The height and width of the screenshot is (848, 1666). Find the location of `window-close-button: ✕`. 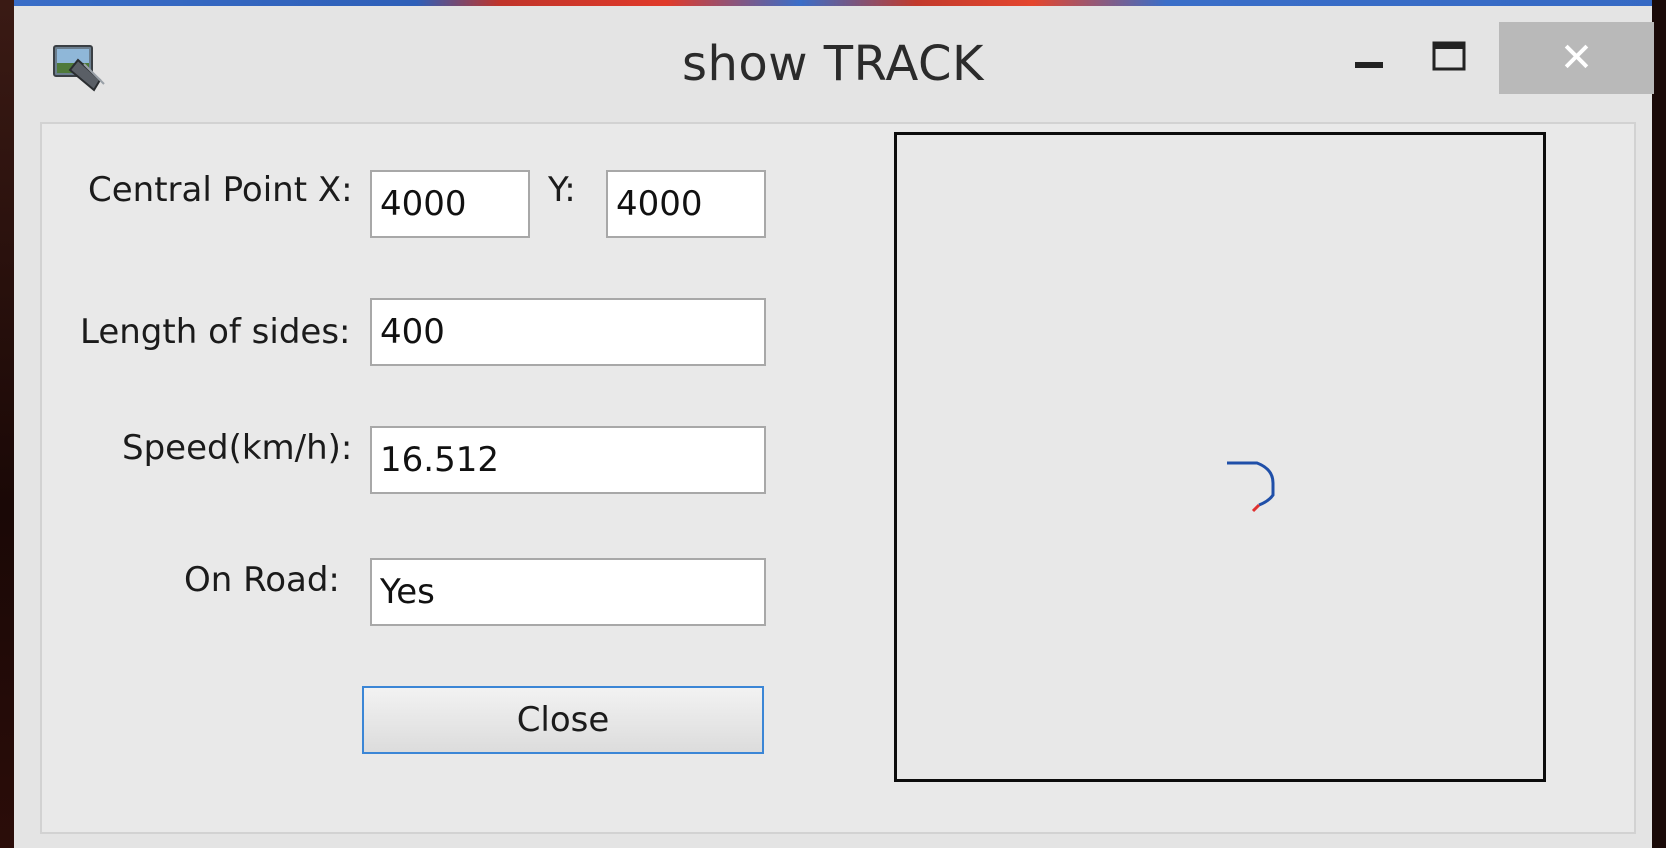

window-close-button: ✕ is located at coordinates (1576, 58).